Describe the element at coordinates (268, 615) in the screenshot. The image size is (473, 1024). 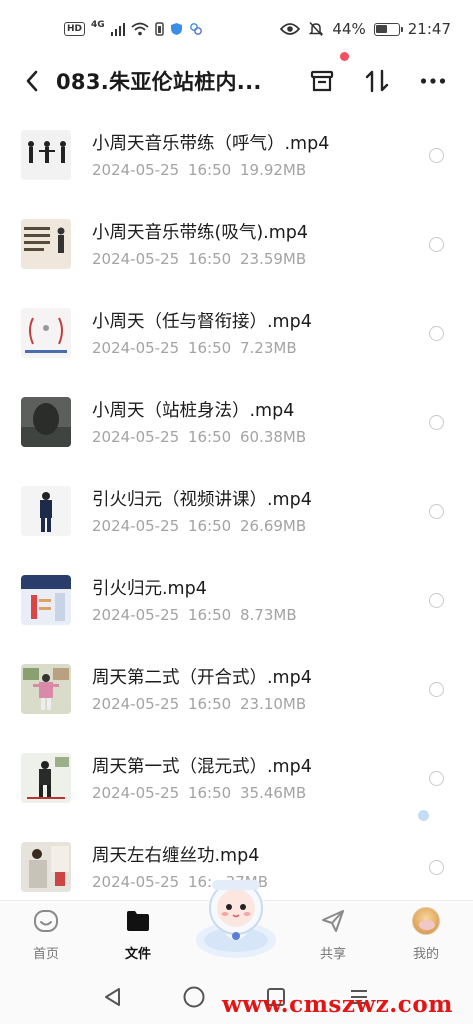
I see `file-size: 8.73MB` at that location.